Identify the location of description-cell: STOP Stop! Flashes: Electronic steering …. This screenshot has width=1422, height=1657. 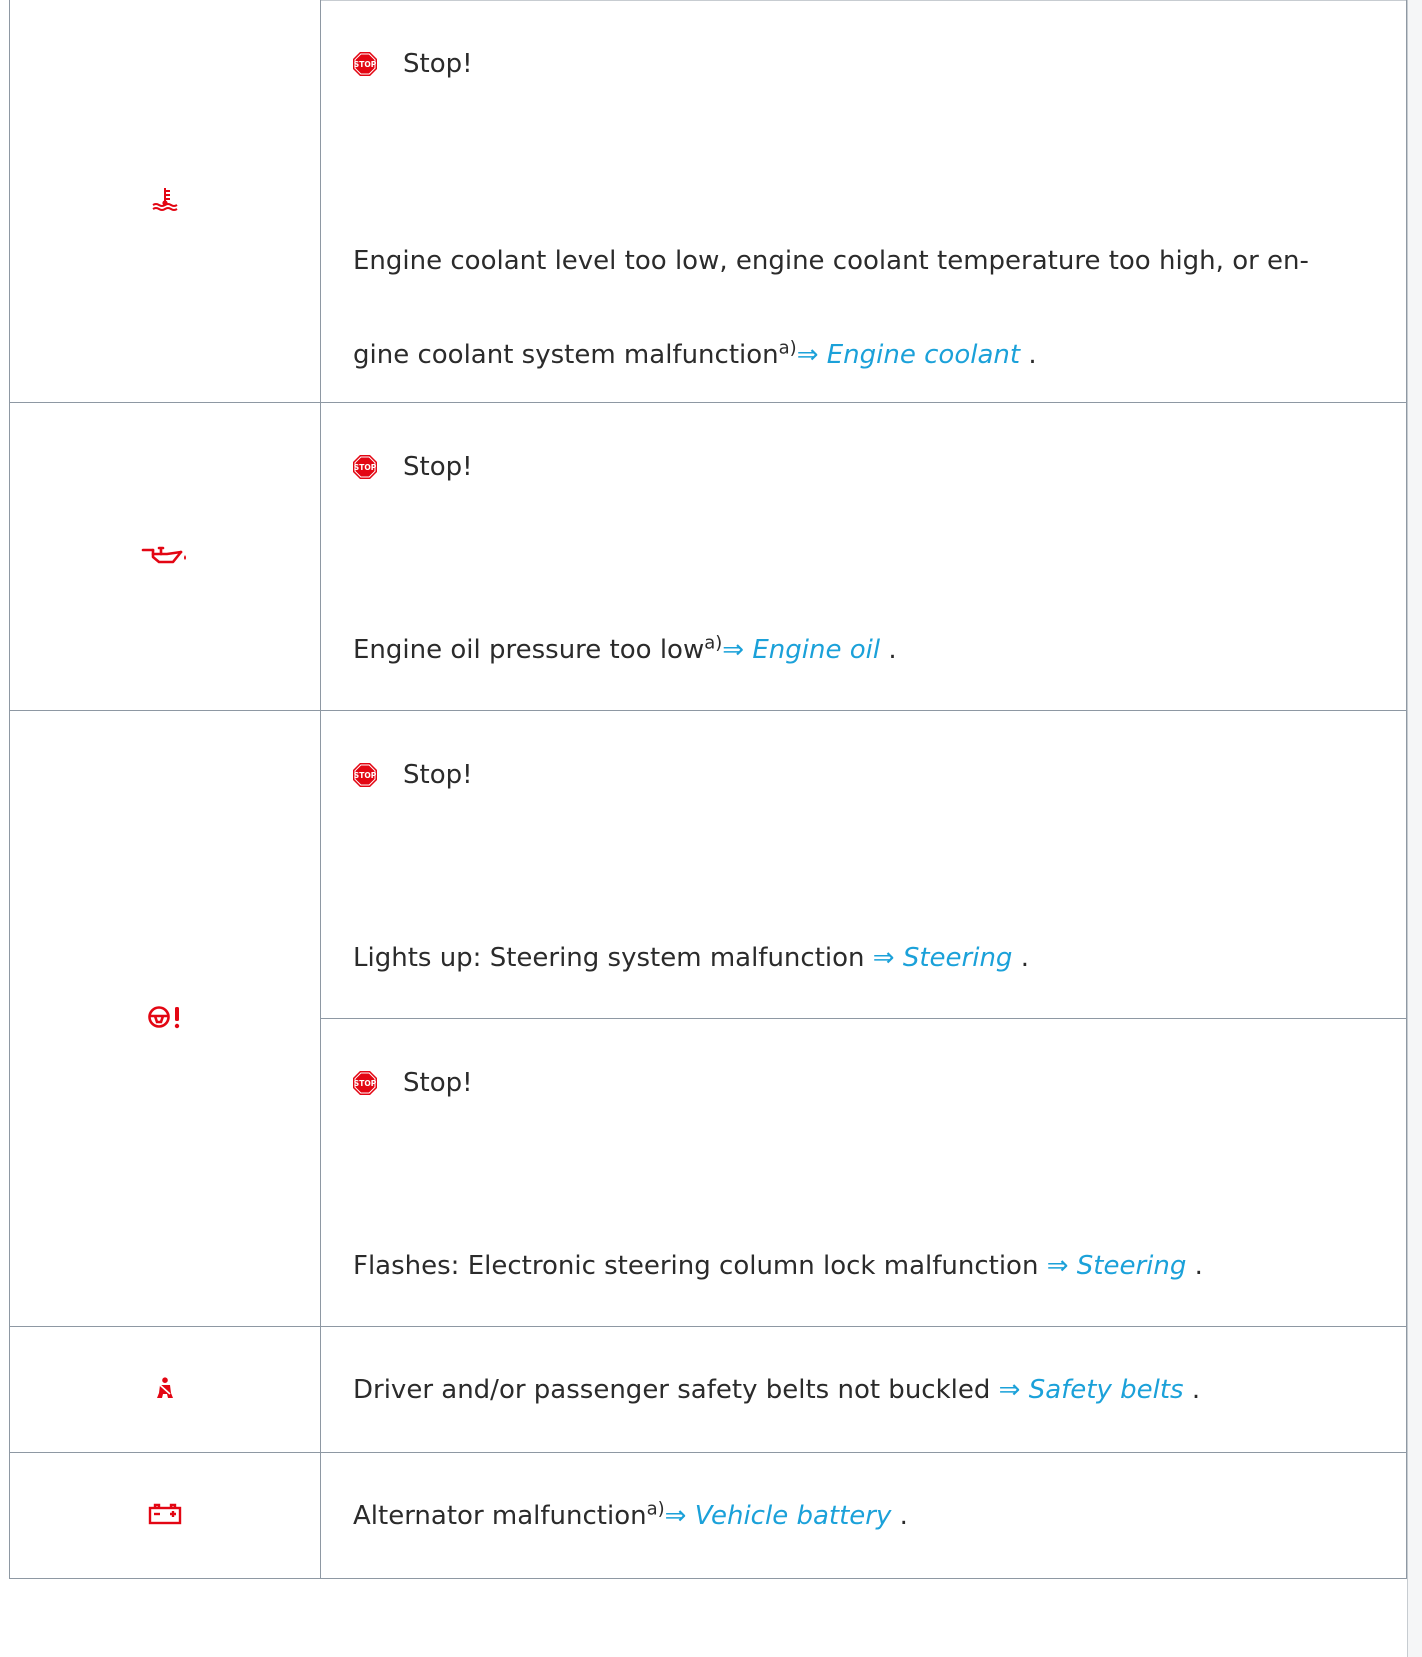
(863, 1172).